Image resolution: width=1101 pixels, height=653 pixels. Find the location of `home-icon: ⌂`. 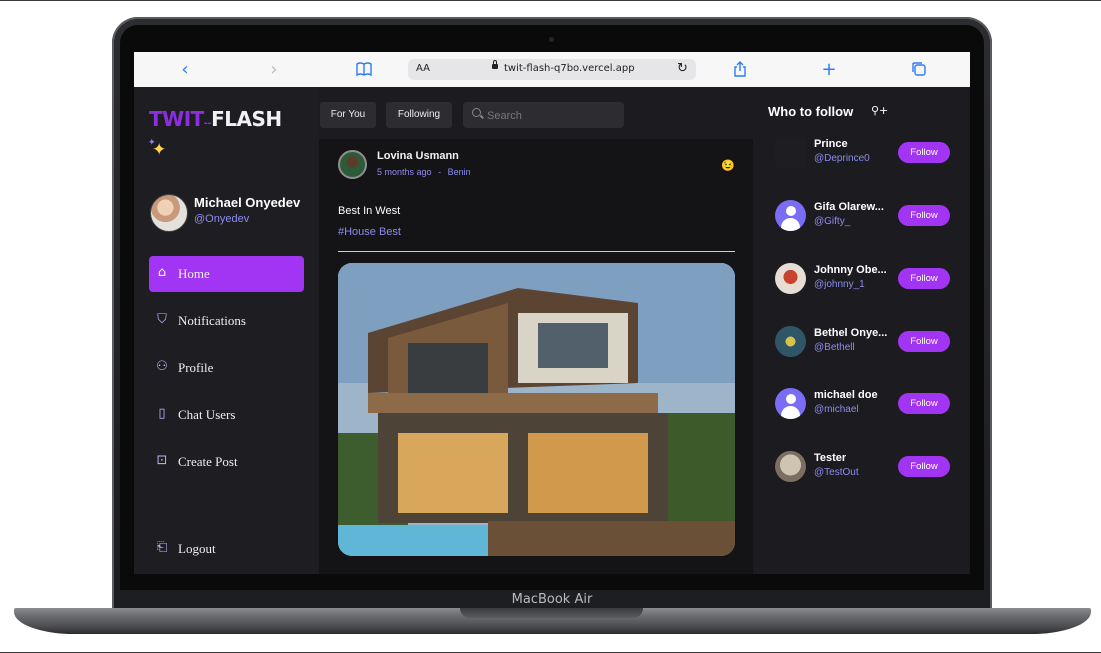

home-icon: ⌂ is located at coordinates (162, 272).